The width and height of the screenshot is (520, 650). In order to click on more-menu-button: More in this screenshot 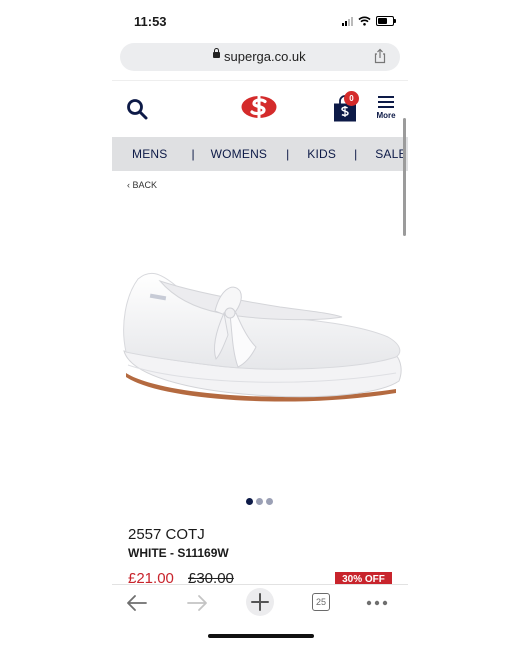, I will do `click(386, 109)`.